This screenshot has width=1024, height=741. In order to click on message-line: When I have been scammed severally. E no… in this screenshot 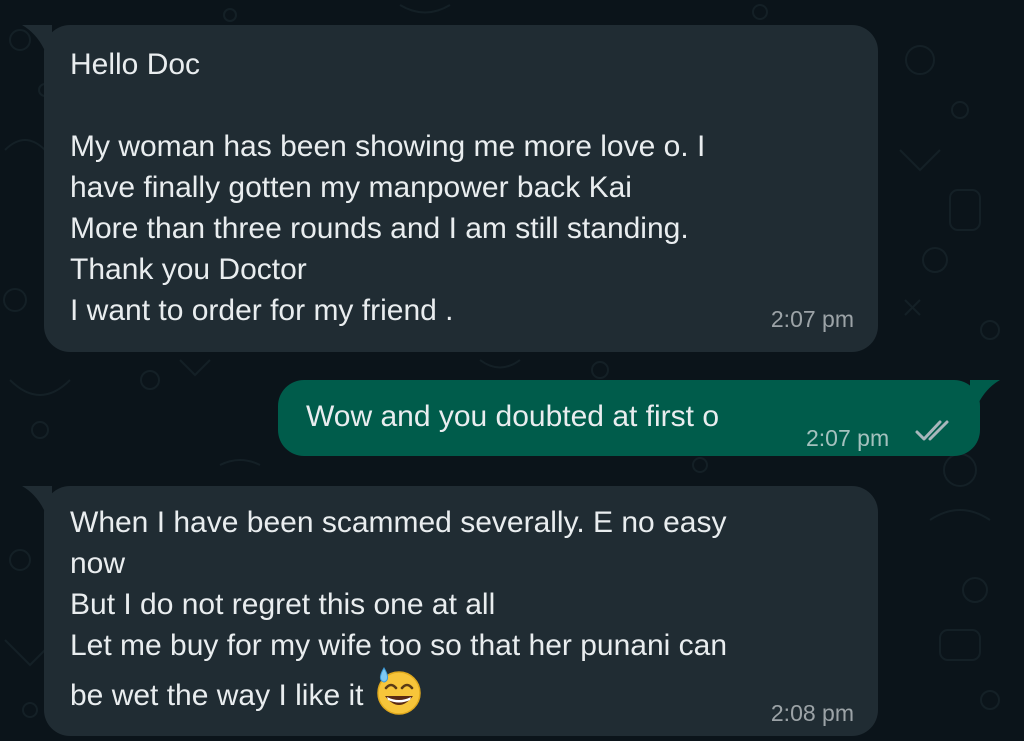, I will do `click(398, 522)`.